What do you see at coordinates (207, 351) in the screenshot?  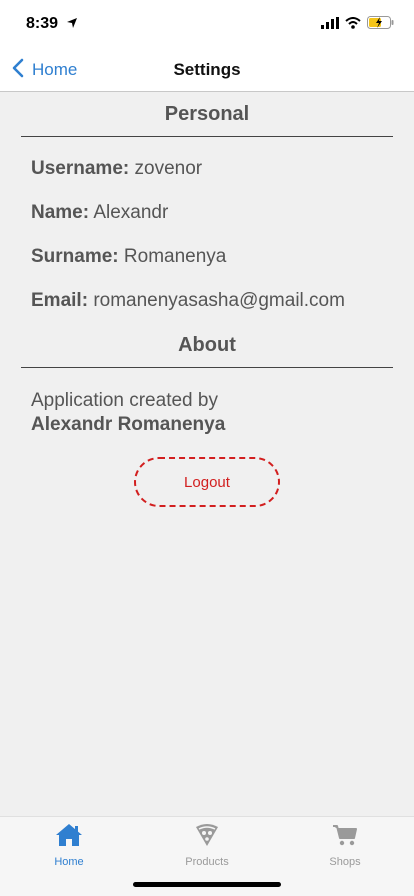 I see `section-header-about: About` at bounding box center [207, 351].